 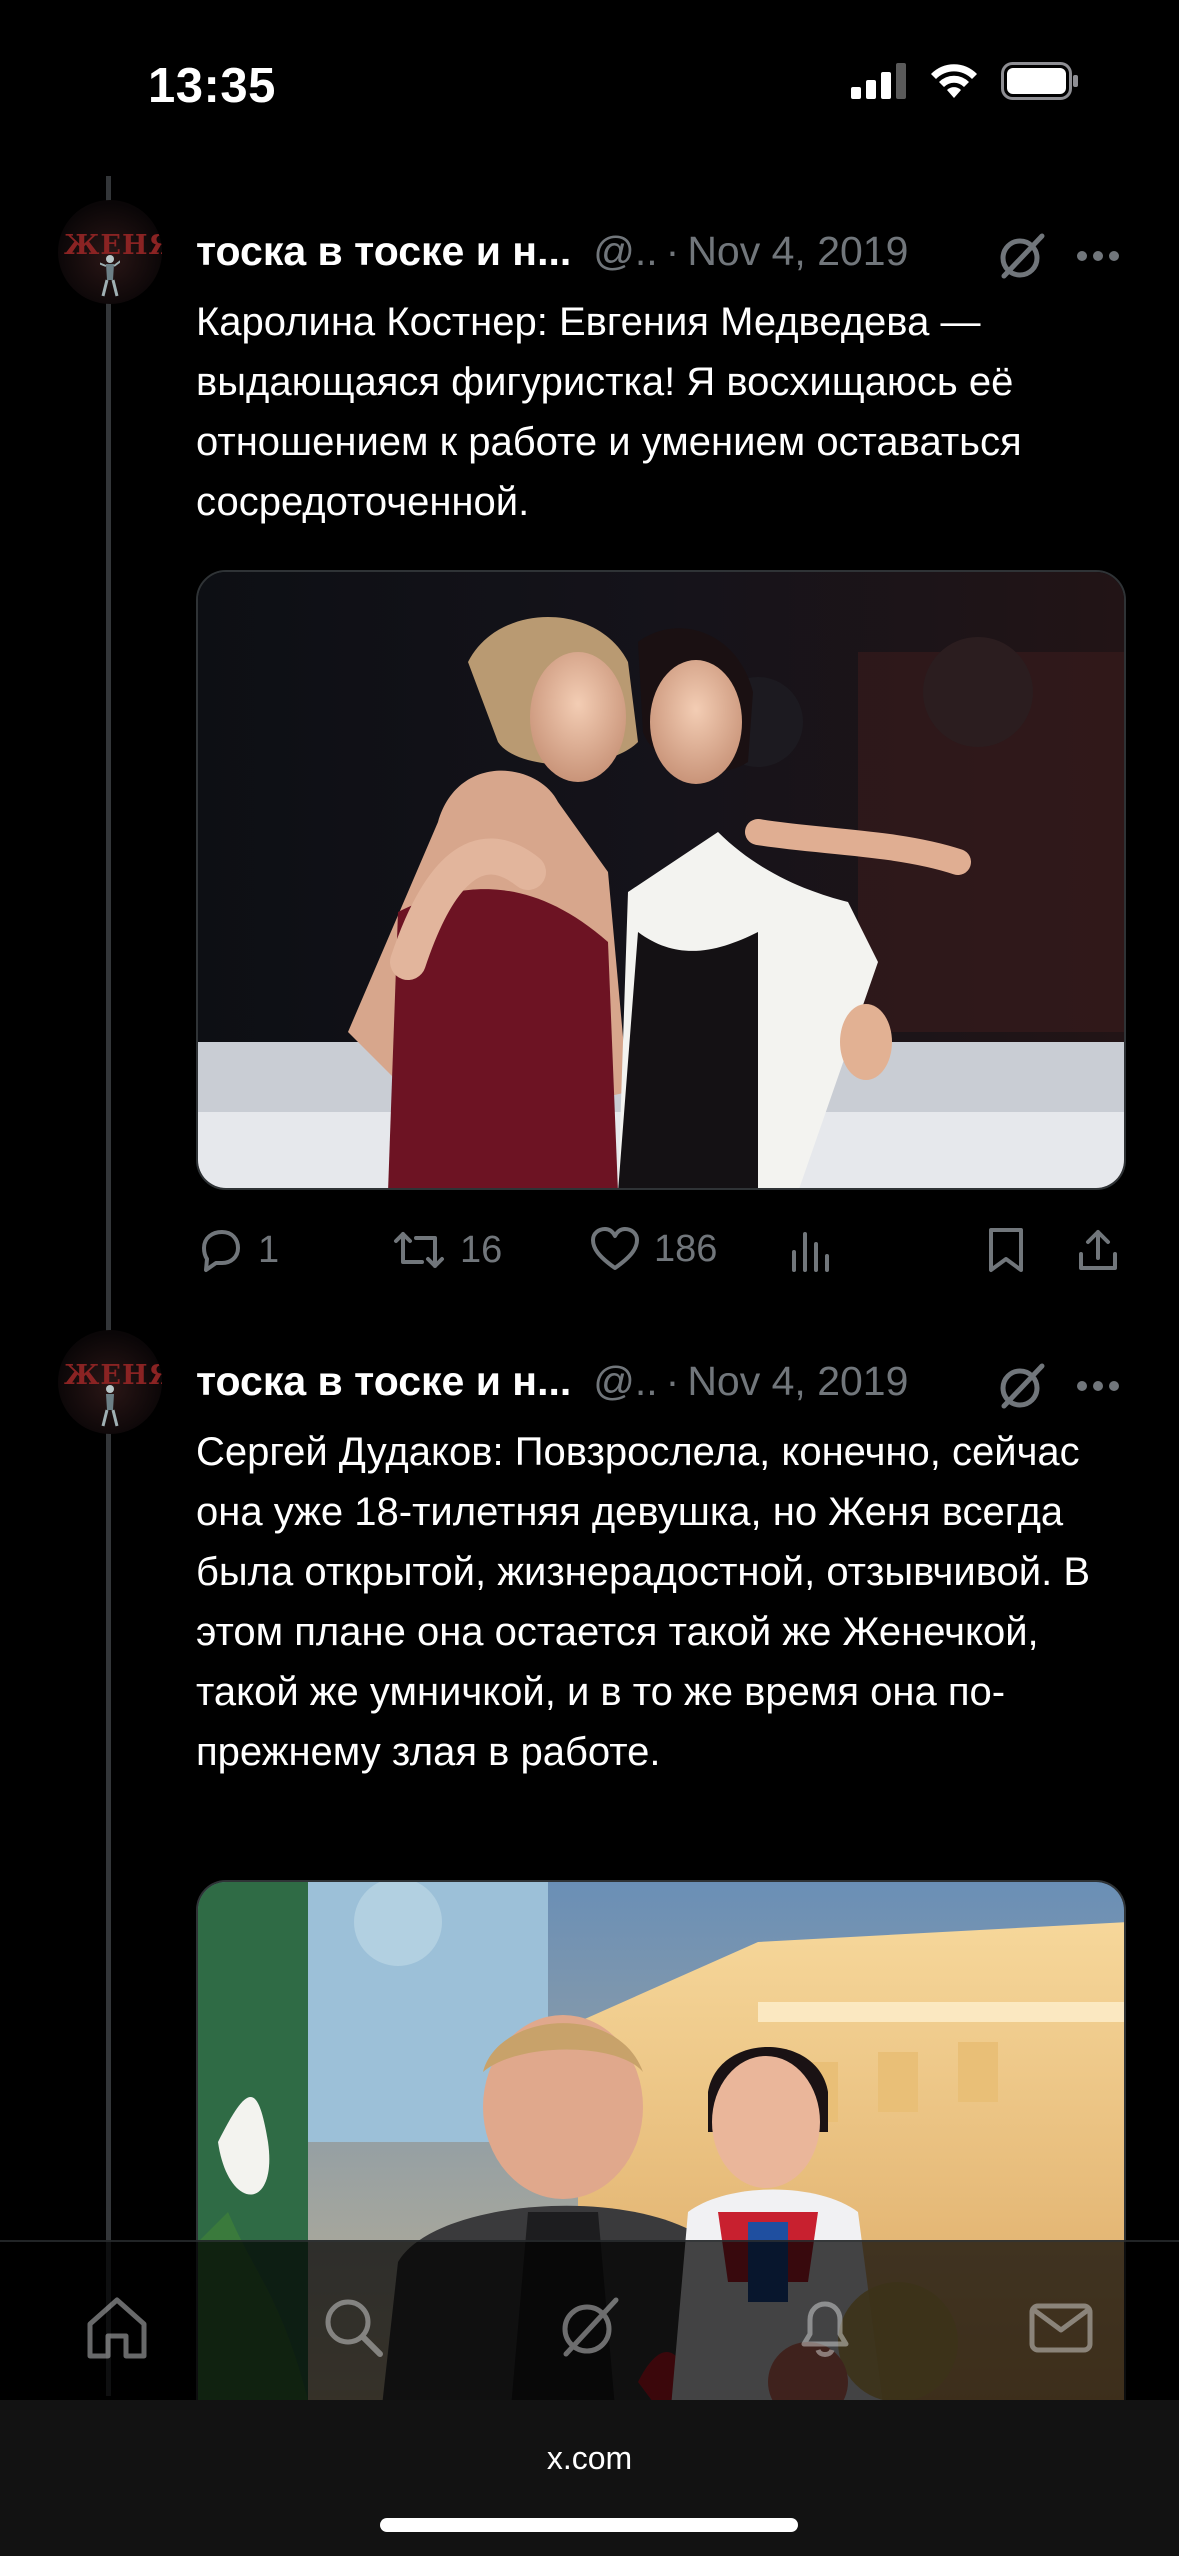 What do you see at coordinates (212, 86) in the screenshot?
I see `status-time: 13:35` at bounding box center [212, 86].